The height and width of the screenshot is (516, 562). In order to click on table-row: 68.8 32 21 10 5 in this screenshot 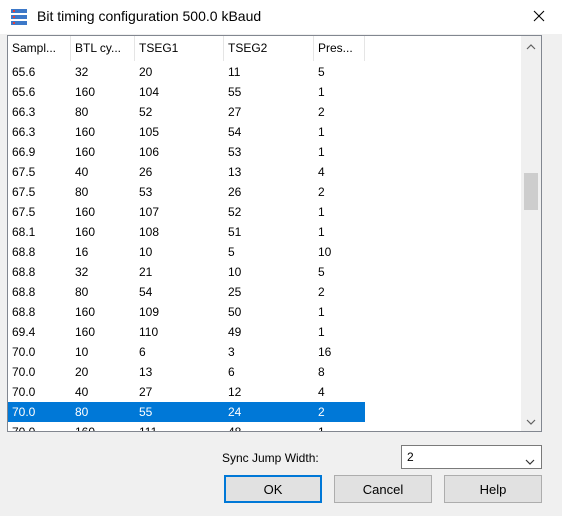, I will do `click(264, 272)`.